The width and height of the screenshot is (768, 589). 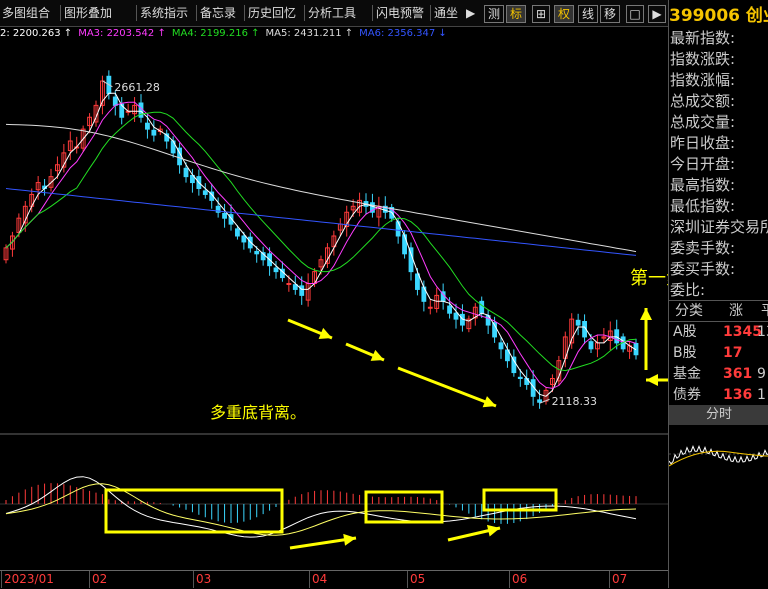 I want to click on info-label-8: 最低指数:, so click(x=703, y=206).